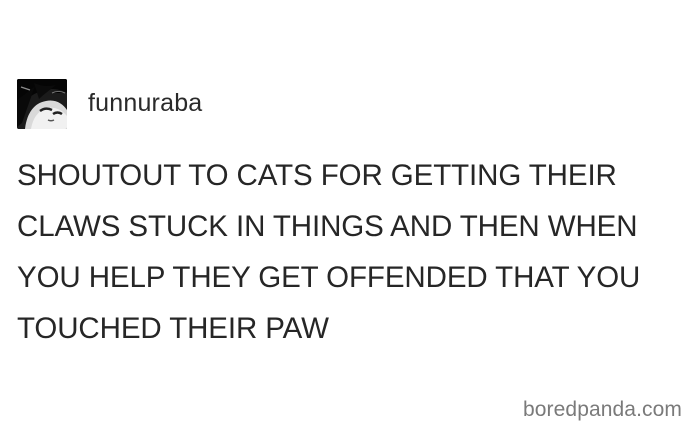  I want to click on post-text-line: TOUCHED THEIR PAW, so click(173, 328).